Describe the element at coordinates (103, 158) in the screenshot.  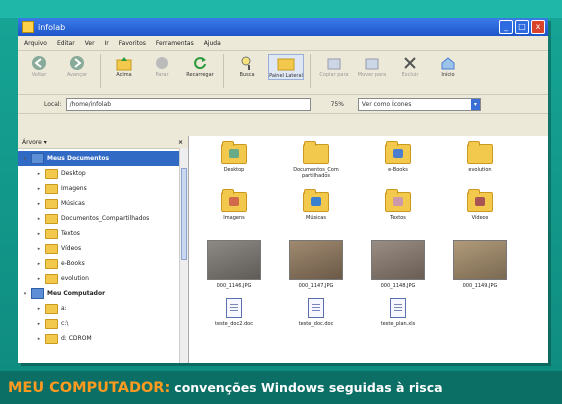
I see `tree-item: ▾ Meus Documentos` at that location.